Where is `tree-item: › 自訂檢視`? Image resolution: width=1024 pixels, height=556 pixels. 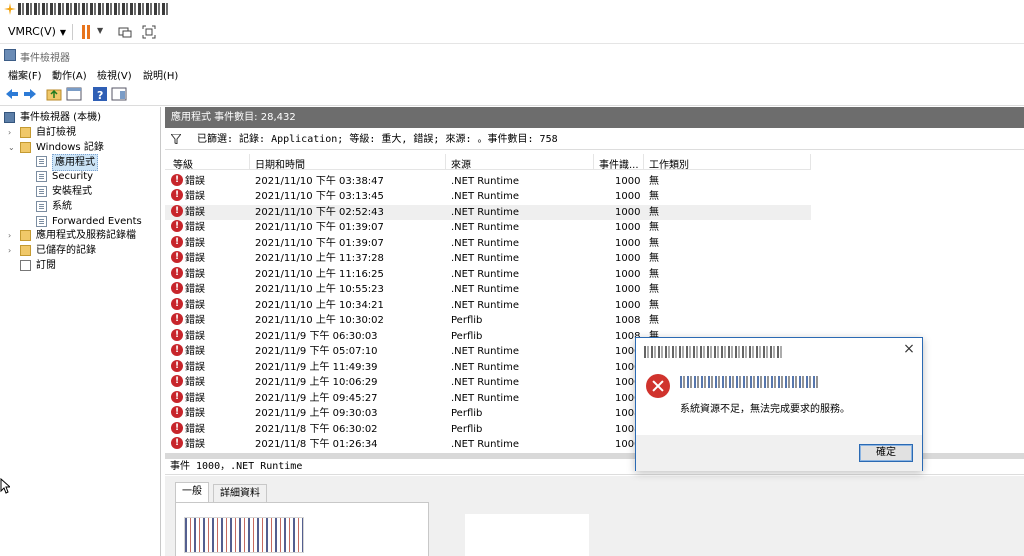 tree-item: › 自訂檢視 is located at coordinates (83, 132).